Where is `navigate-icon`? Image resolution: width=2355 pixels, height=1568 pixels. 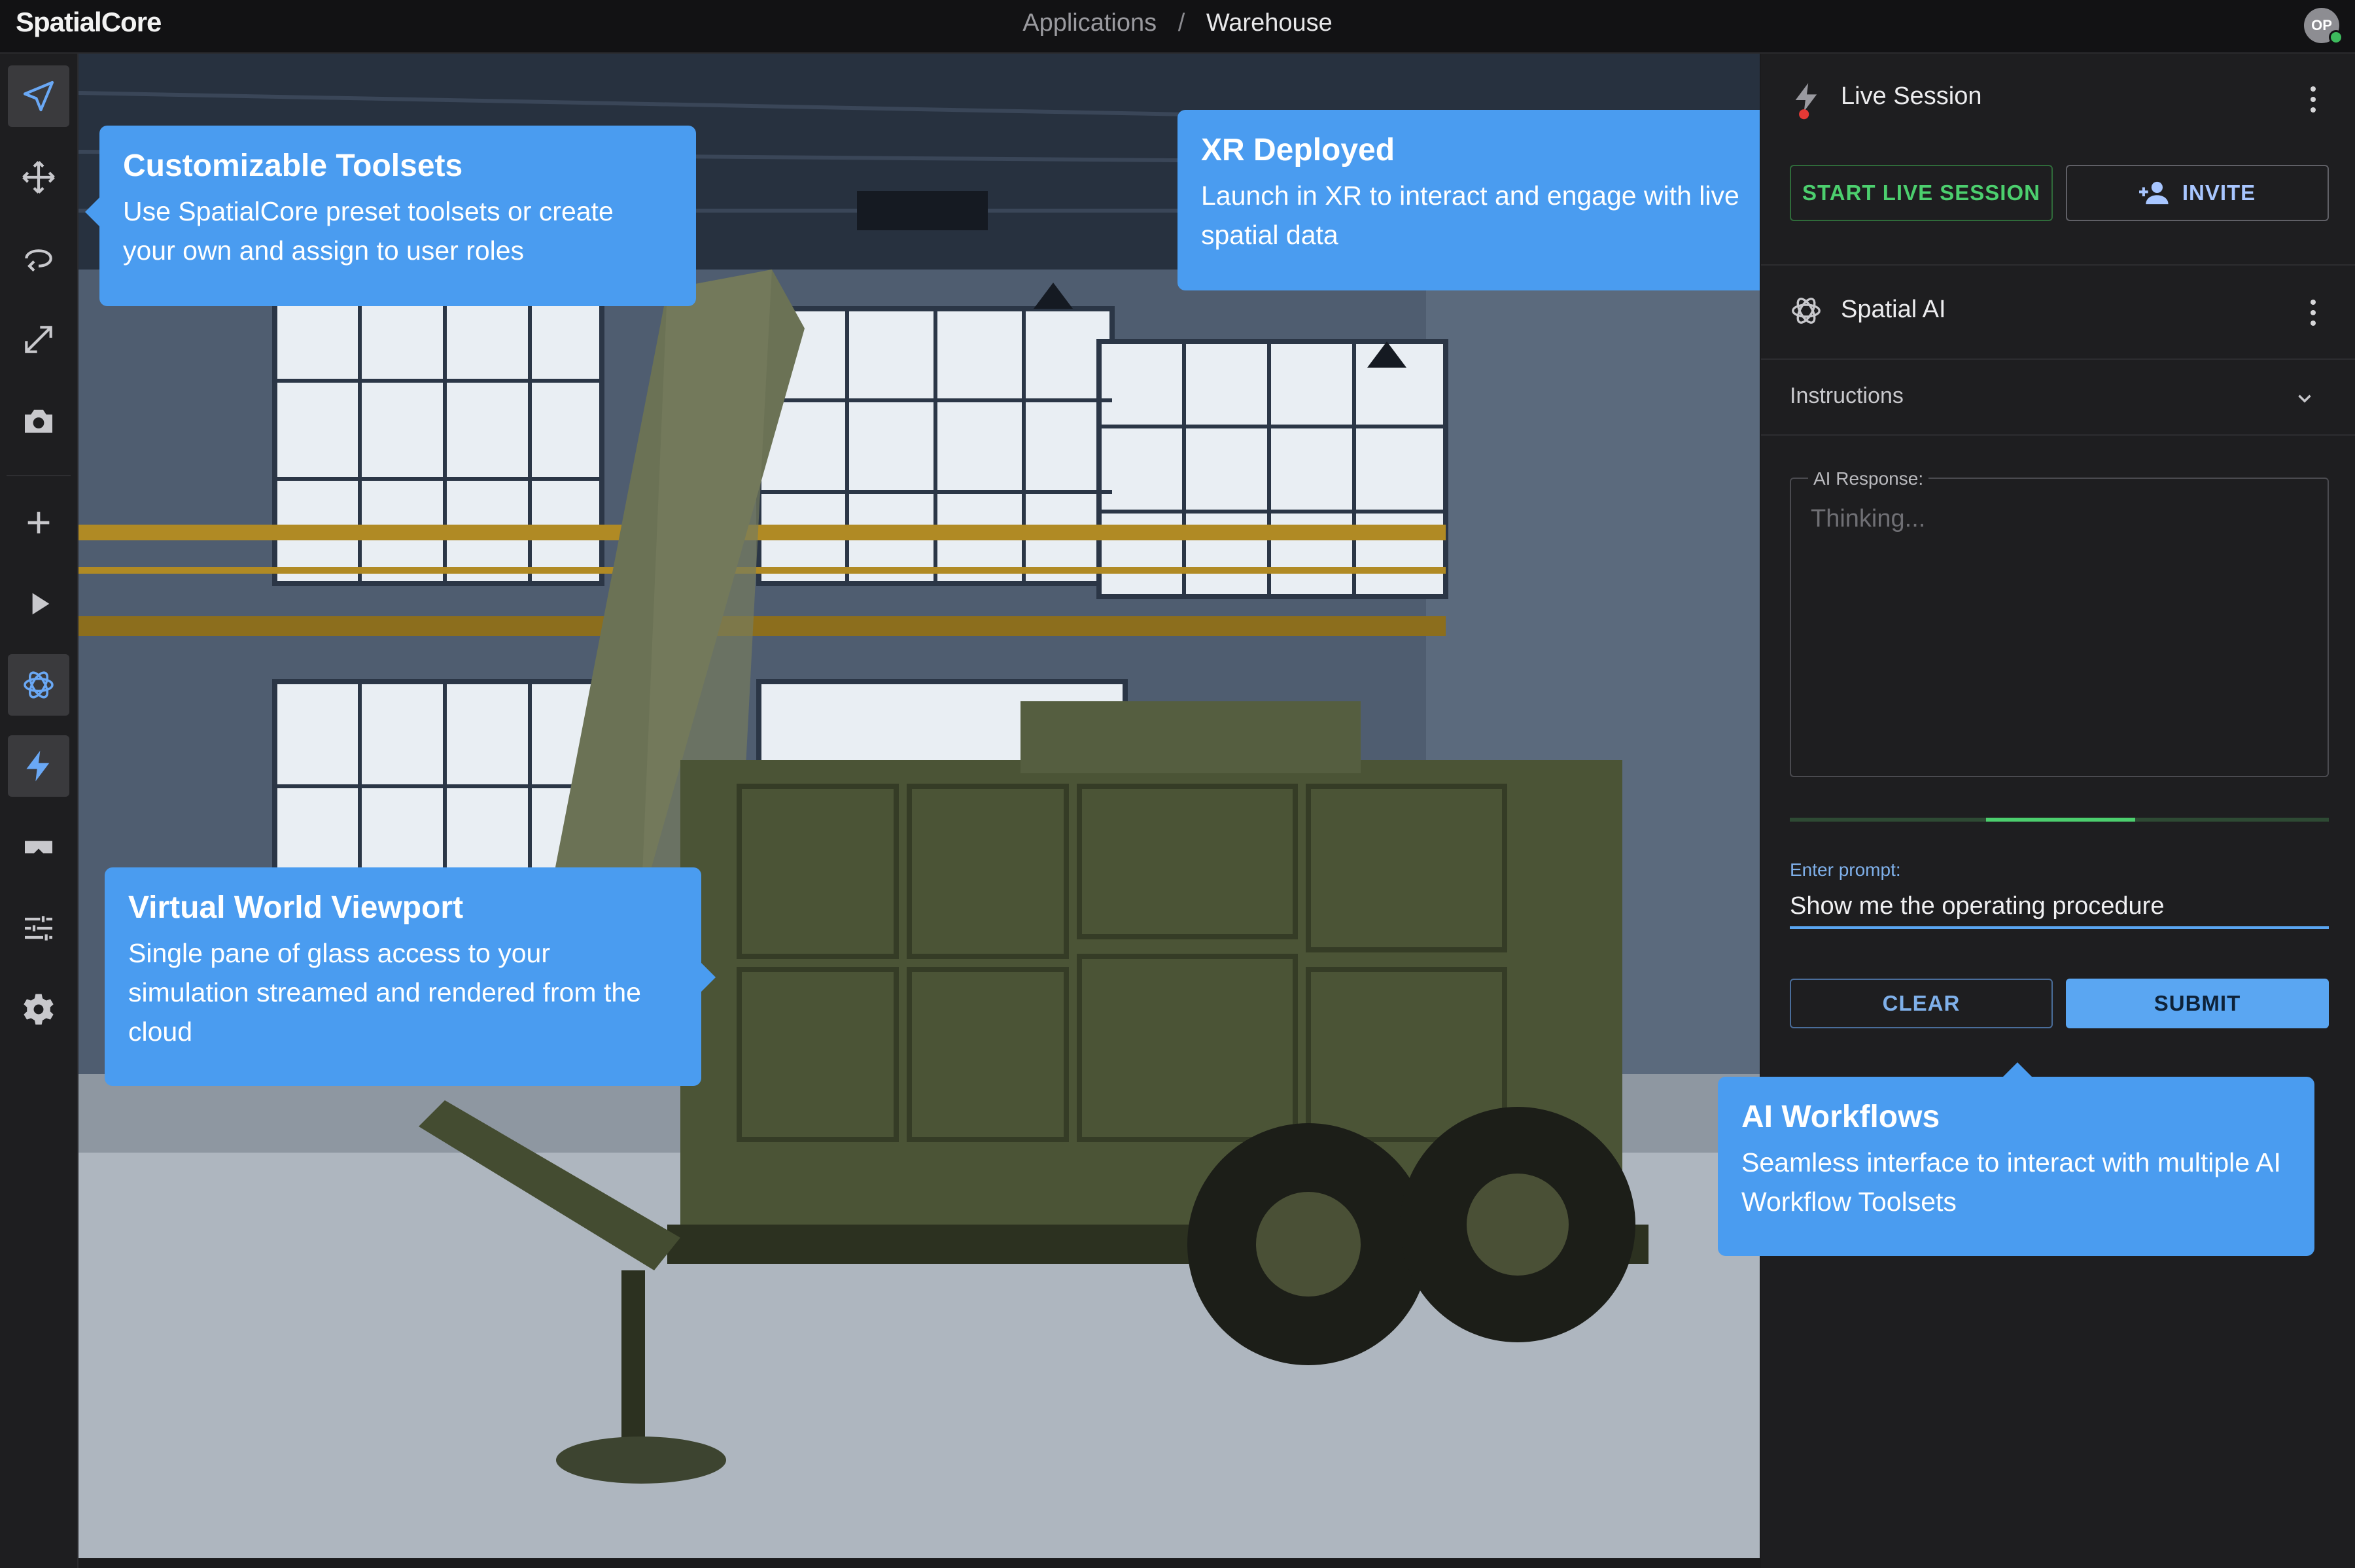 navigate-icon is located at coordinates (39, 96).